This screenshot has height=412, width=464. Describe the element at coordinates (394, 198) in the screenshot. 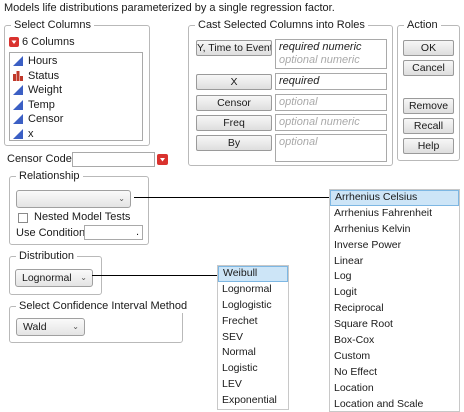

I see `menu-item: Arrhenius Celsius` at that location.